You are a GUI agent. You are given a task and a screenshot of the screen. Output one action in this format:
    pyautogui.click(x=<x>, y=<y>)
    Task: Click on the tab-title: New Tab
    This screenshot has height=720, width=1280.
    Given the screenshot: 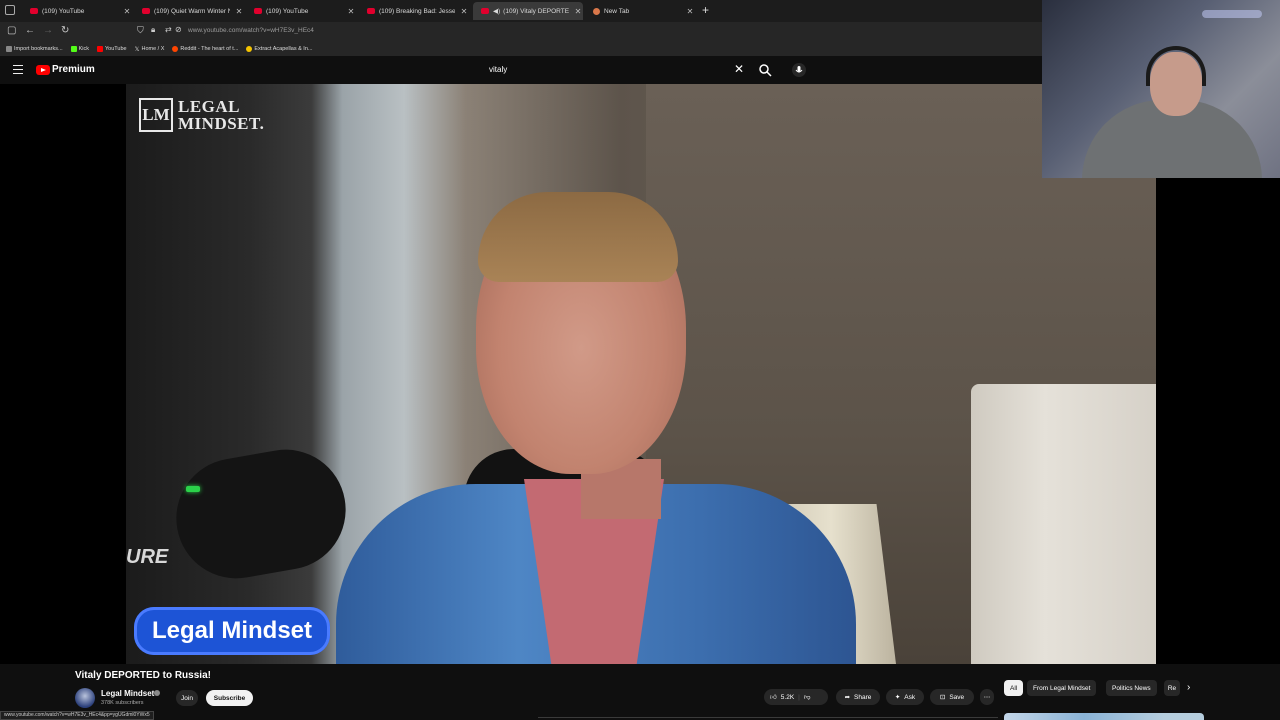 What is the action you would take?
    pyautogui.click(x=617, y=11)
    